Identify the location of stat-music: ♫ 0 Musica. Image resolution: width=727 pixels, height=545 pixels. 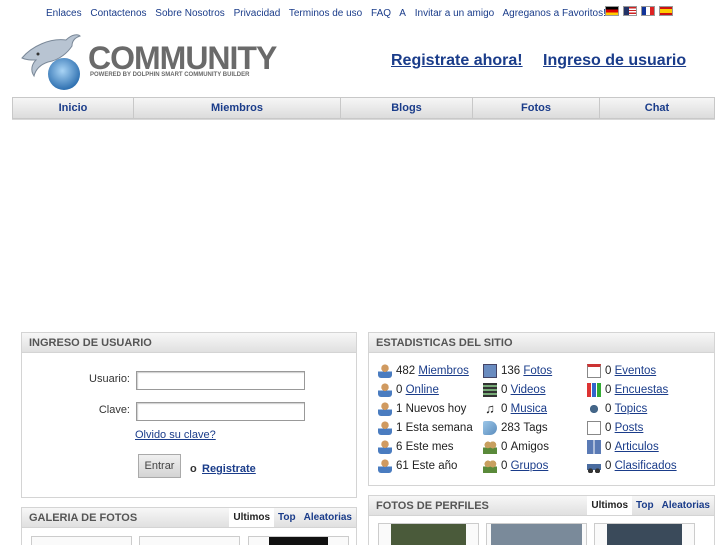
(515, 409).